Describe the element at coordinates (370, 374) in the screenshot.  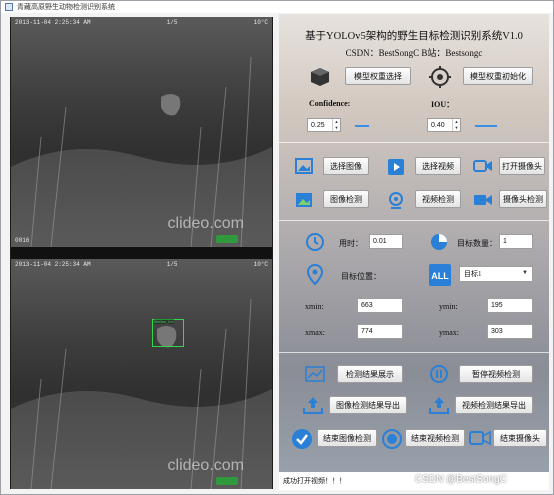
I see `show-results-button: 检测结果展示` at that location.